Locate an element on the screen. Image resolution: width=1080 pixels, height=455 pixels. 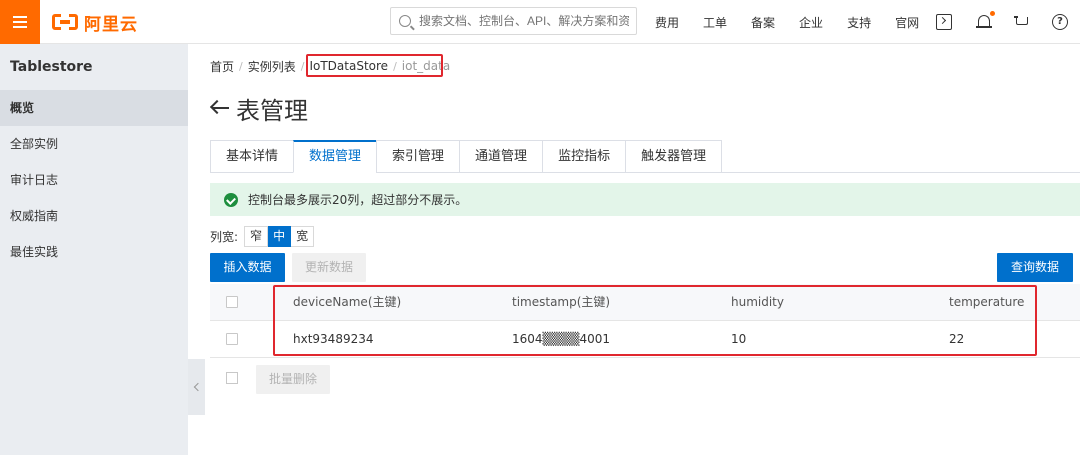
cart-icon is located at coordinates (1022, 22).